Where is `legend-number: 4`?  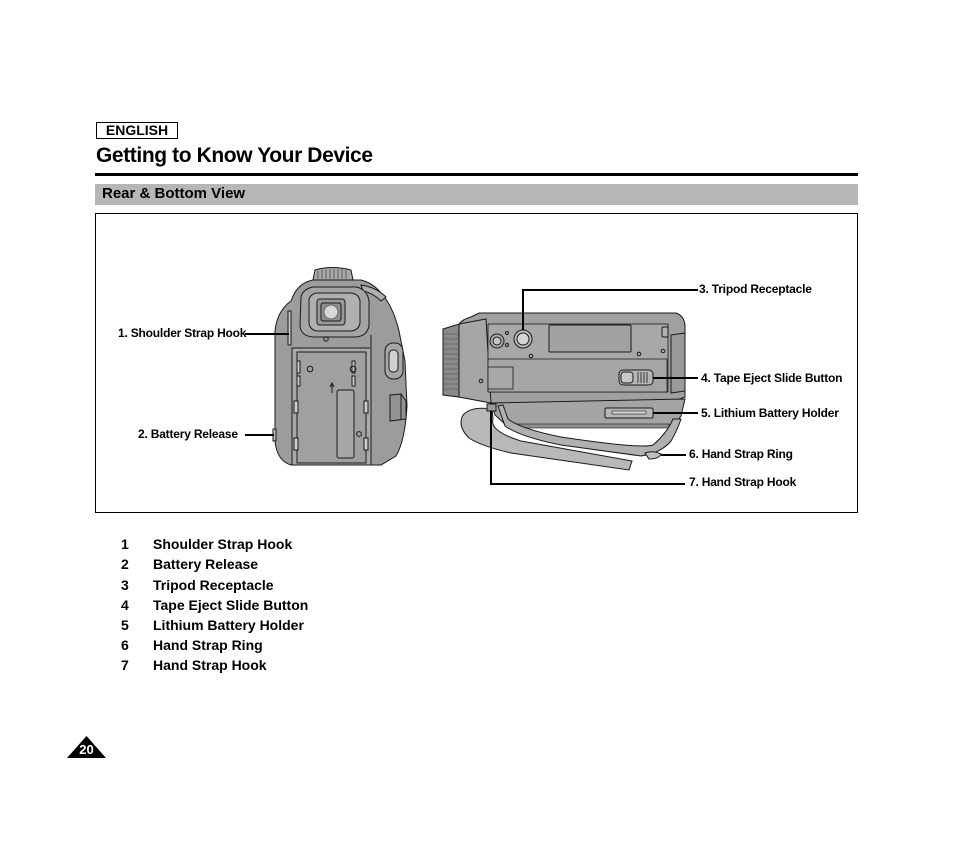
legend-number: 4 is located at coordinates (125, 605).